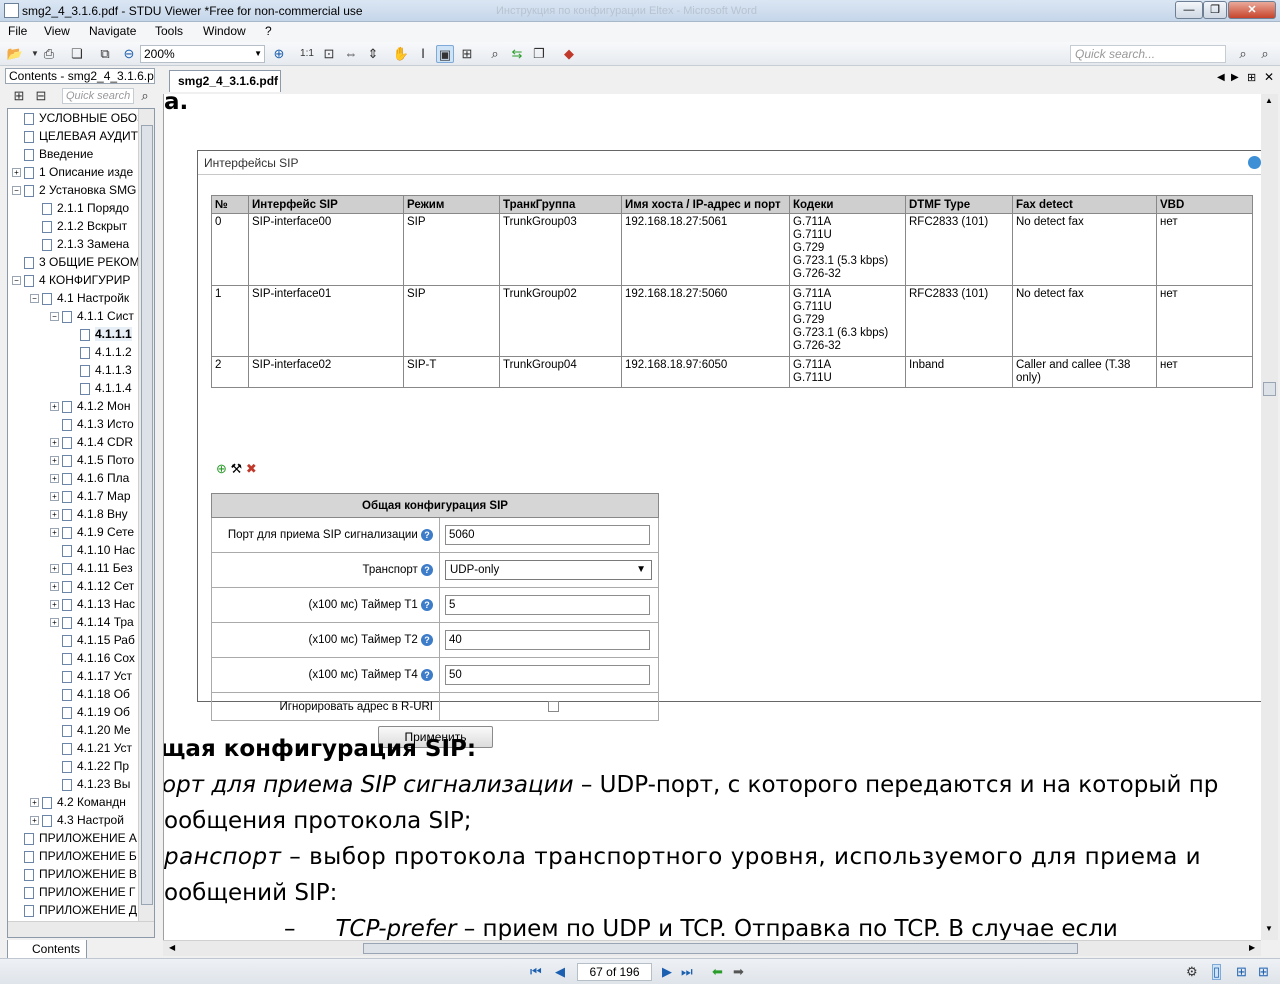 This screenshot has width=1280, height=984. I want to click on search-prev-icon: ⌕, so click(1265, 54).